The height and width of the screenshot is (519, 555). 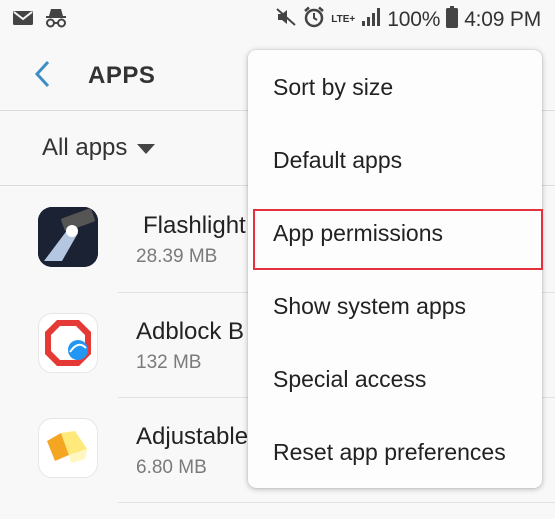 I want to click on menu-item-reset-app-preferences: Reset app preferences, so click(x=395, y=451).